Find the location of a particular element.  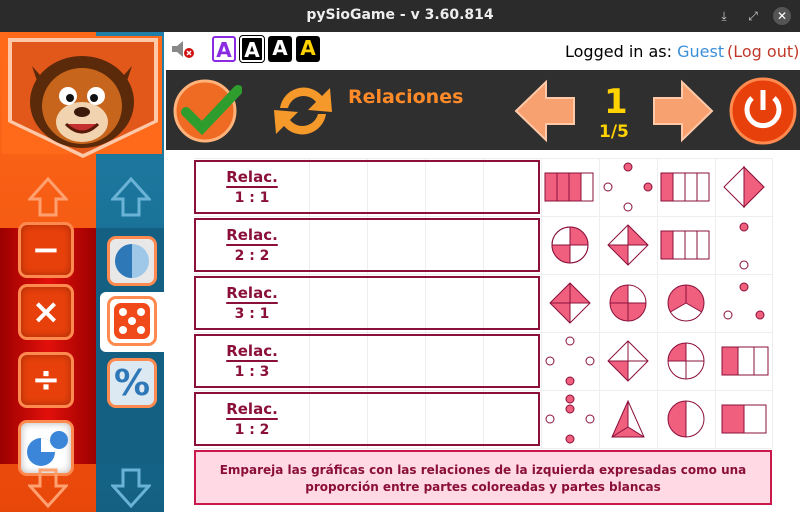

divide-button: ÷ is located at coordinates (46, 380).